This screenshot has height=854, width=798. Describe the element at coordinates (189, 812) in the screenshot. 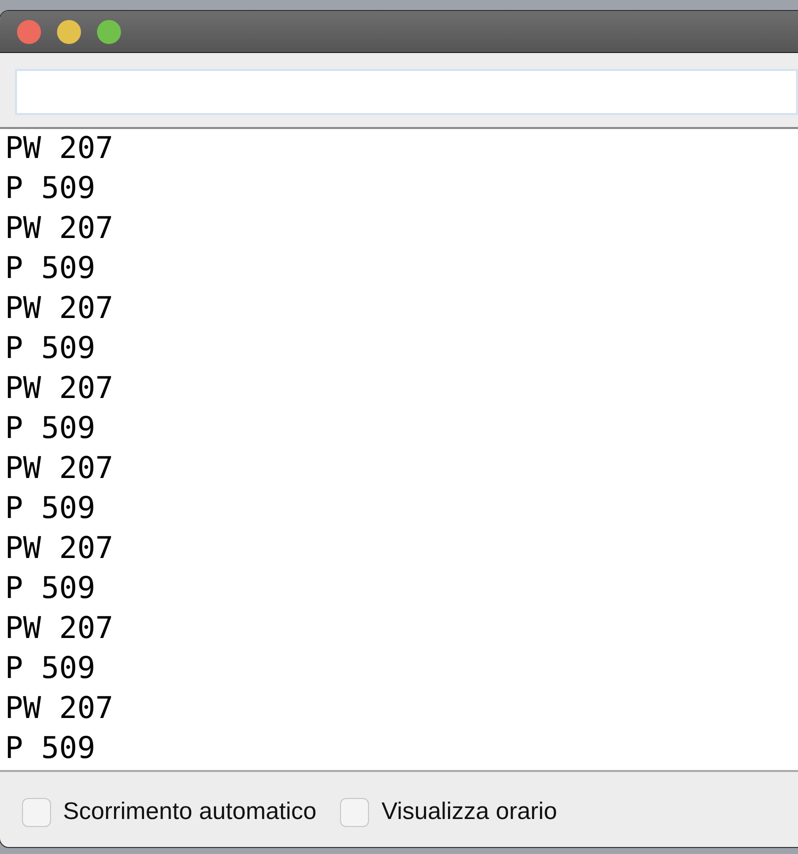

I see `checkbox-label: Scorrimento automatico` at that location.